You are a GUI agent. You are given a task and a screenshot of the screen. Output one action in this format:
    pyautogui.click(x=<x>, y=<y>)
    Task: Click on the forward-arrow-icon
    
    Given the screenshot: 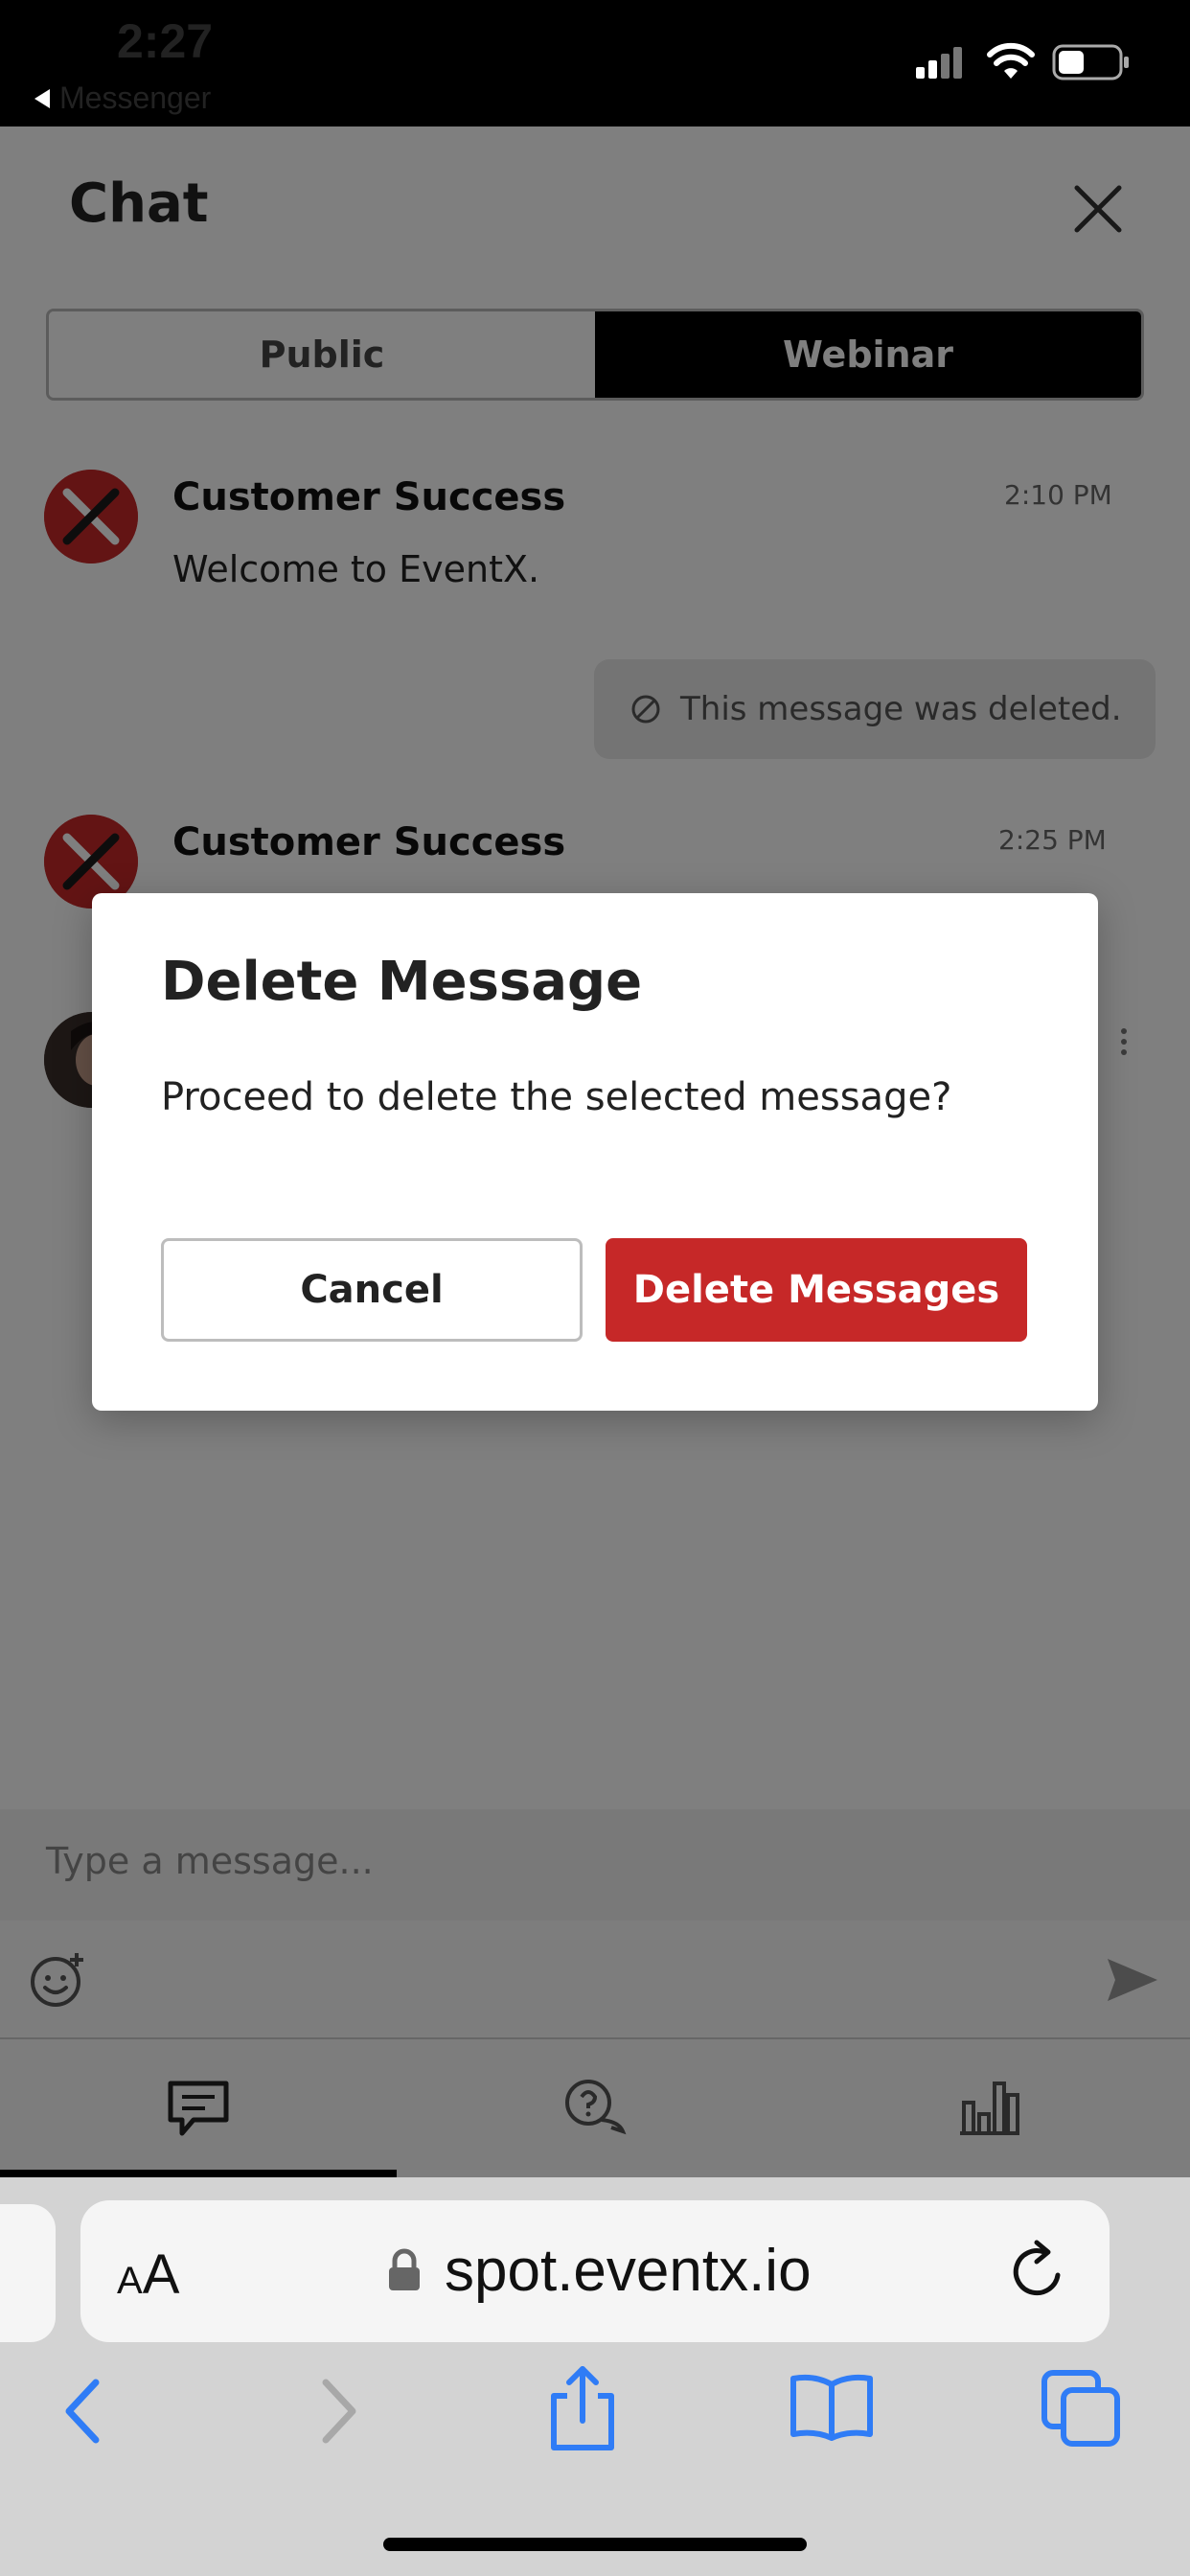 What is the action you would take?
    pyautogui.click(x=339, y=2411)
    